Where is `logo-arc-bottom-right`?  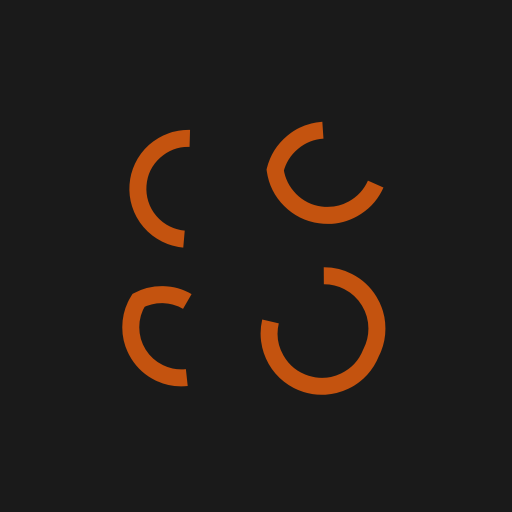 logo-arc-bottom-right is located at coordinates (323, 331).